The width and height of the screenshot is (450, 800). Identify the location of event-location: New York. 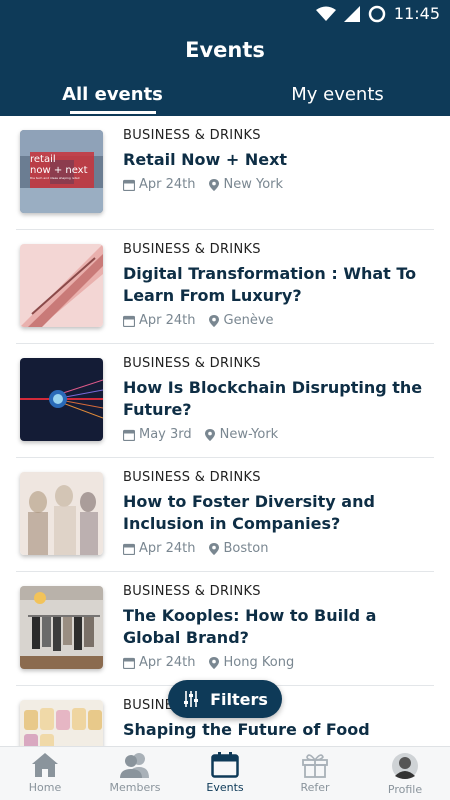
(253, 184).